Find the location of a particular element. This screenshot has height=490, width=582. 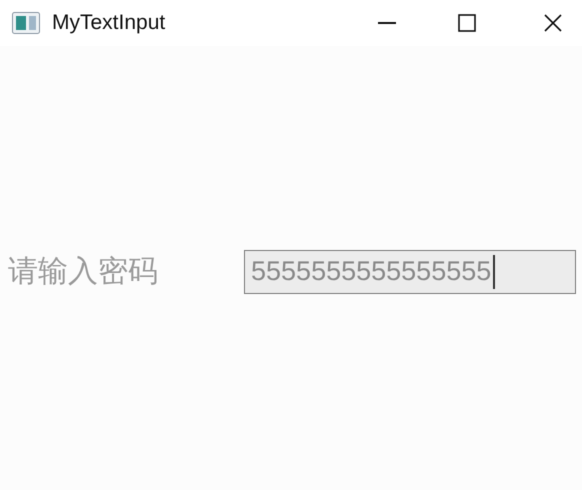

password-field: 5555555555555555 is located at coordinates (410, 272).